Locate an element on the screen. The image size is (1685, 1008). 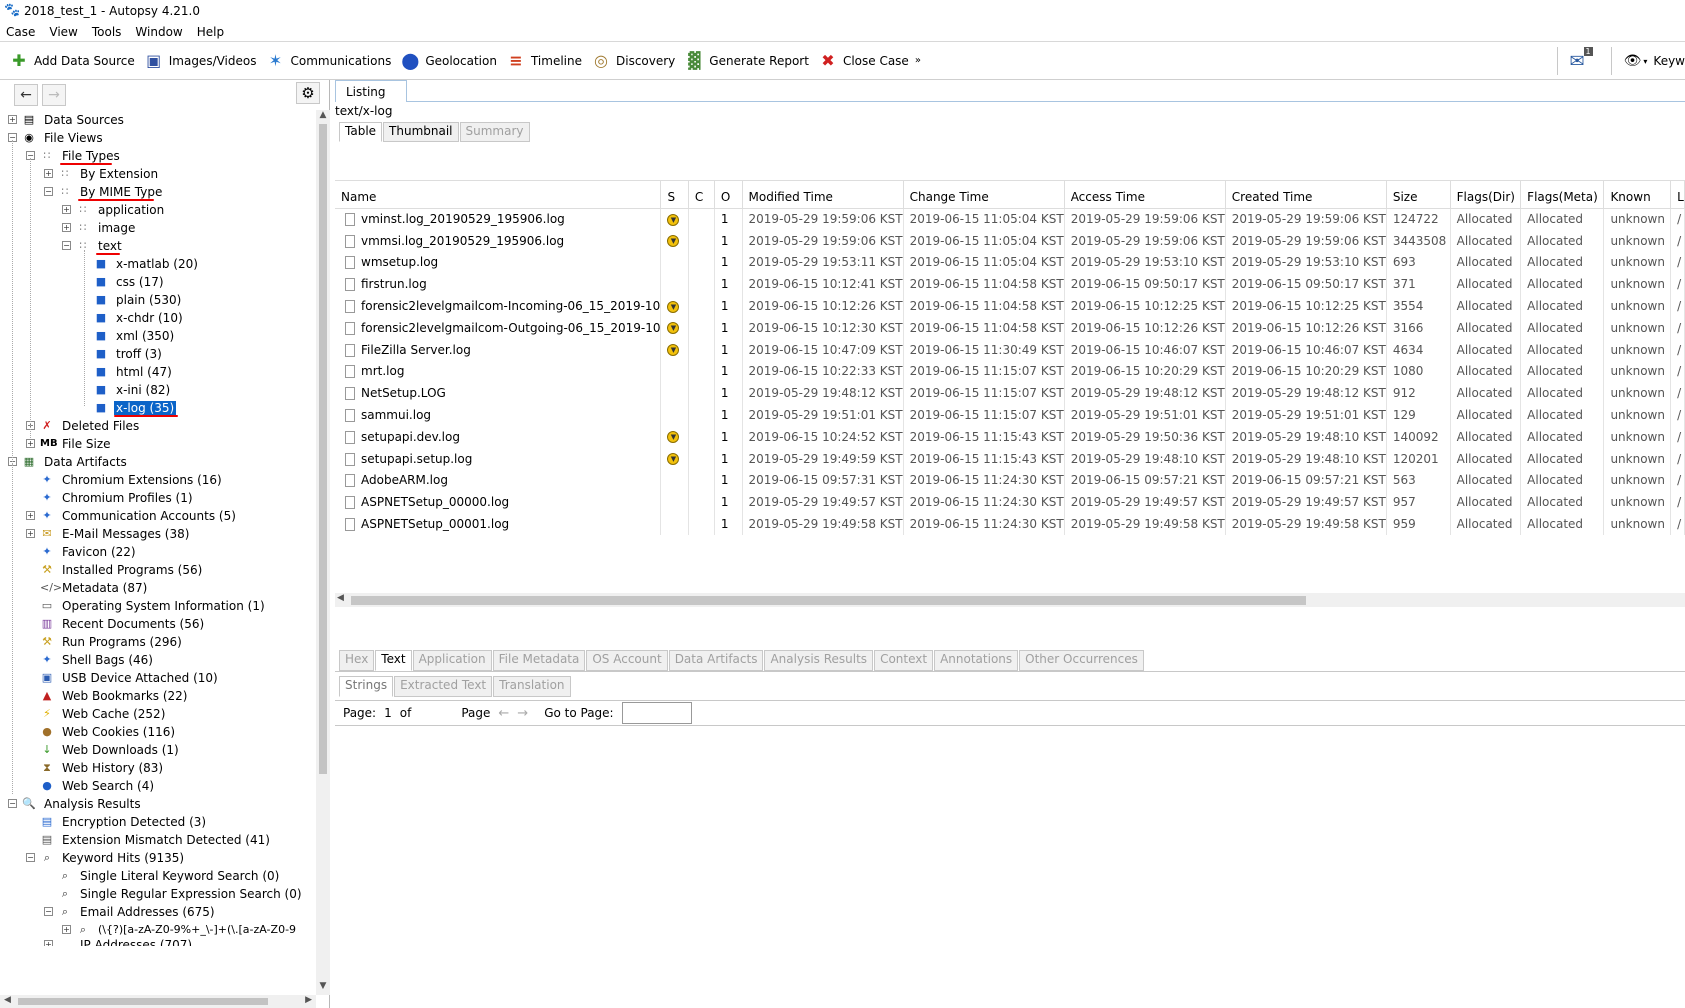
toolbar-overflow-icon: » is located at coordinates (918, 60).